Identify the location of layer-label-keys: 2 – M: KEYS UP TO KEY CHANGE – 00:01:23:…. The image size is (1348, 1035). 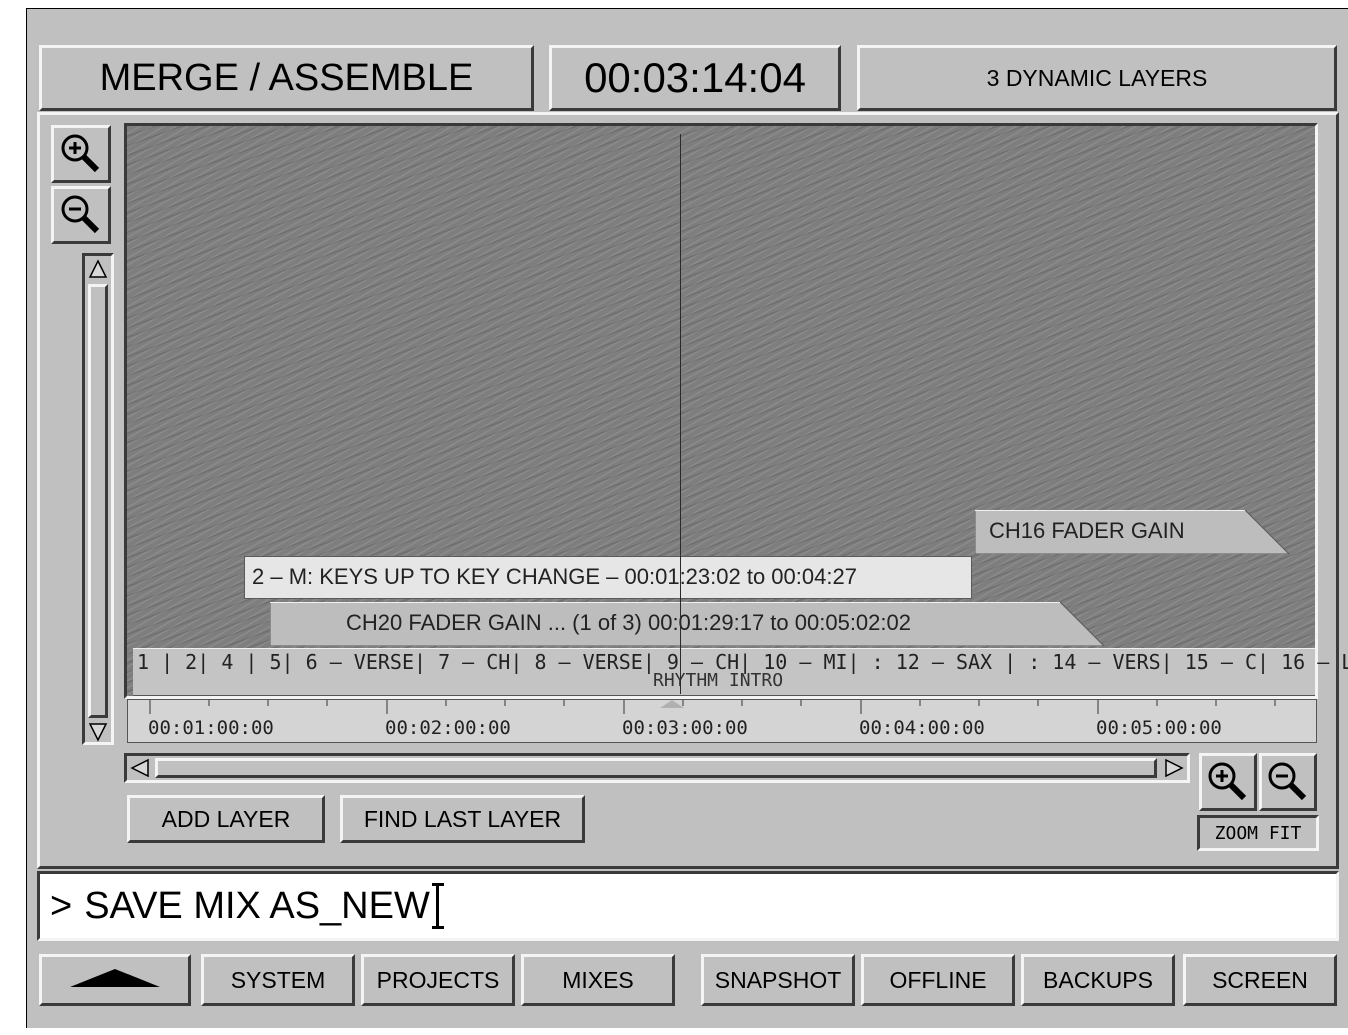
(554, 576).